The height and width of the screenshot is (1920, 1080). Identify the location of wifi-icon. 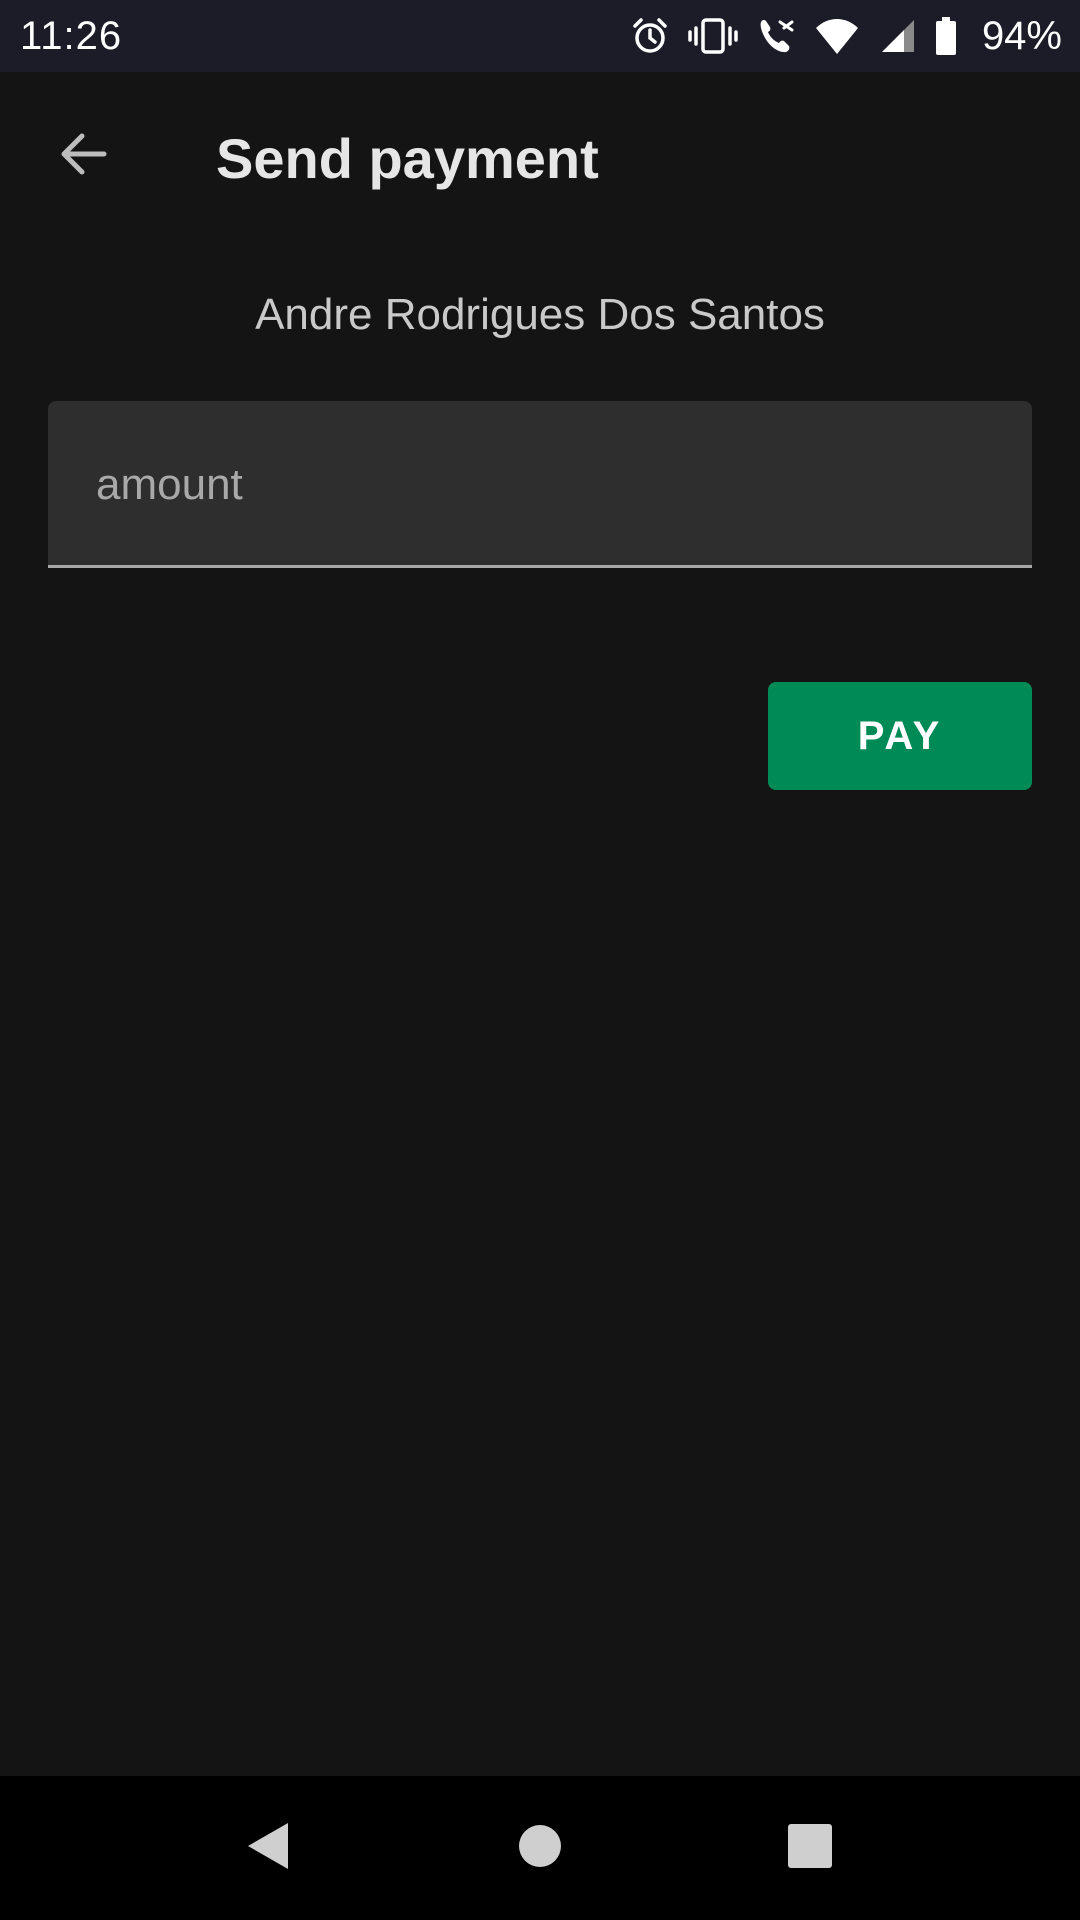
(837, 36).